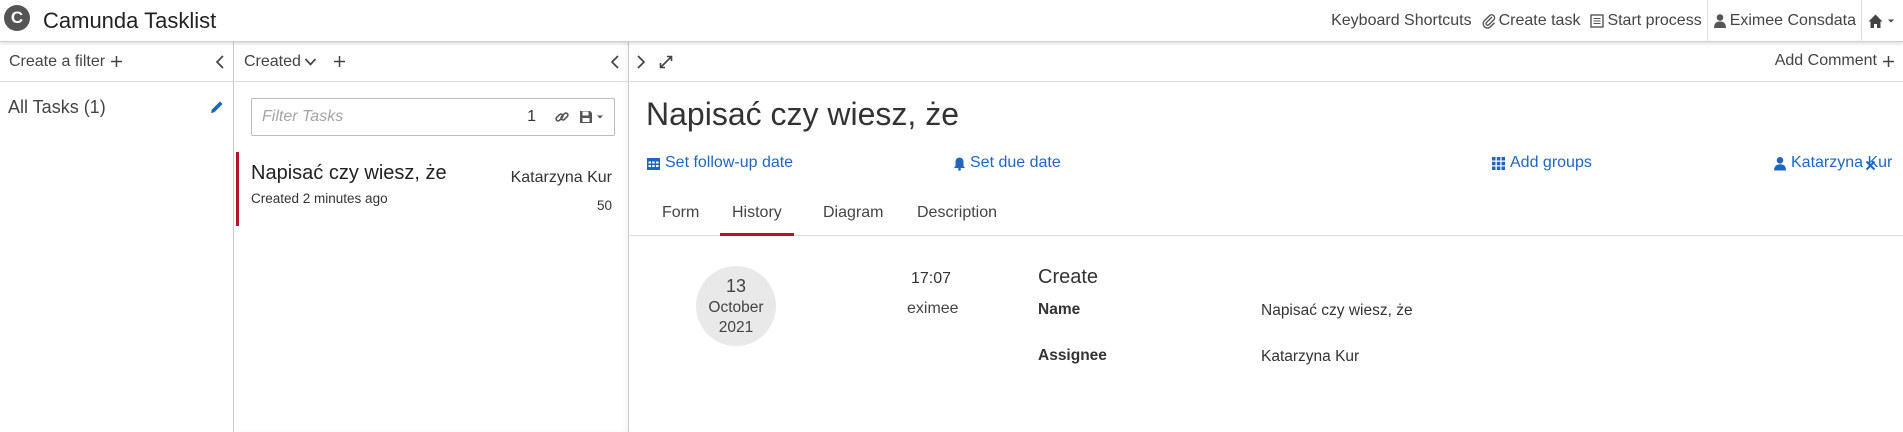  I want to click on filter-tasks-input, so click(395, 117).